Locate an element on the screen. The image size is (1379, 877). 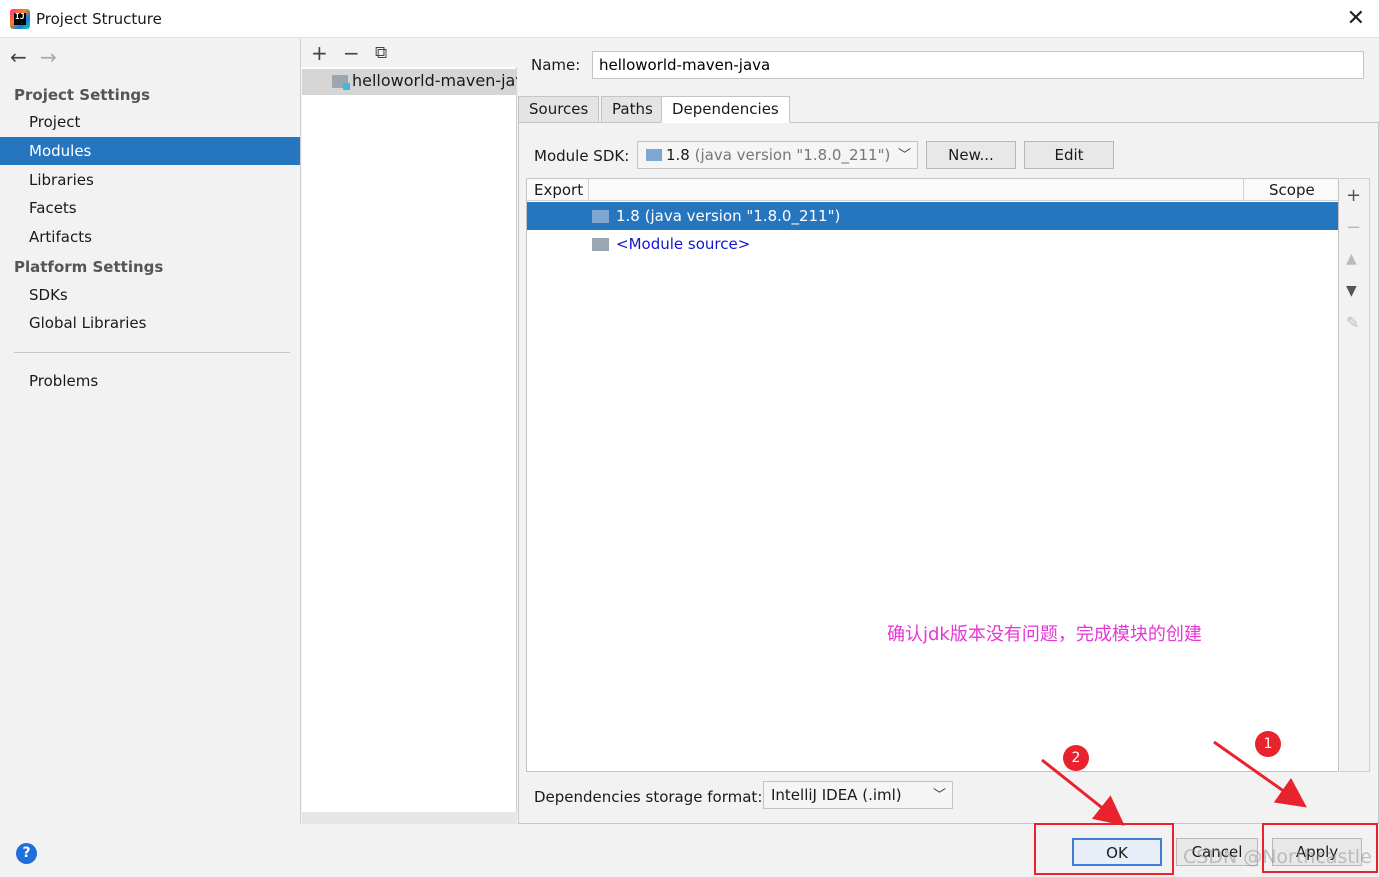
highlight-apply-box is located at coordinates (1320, 848).